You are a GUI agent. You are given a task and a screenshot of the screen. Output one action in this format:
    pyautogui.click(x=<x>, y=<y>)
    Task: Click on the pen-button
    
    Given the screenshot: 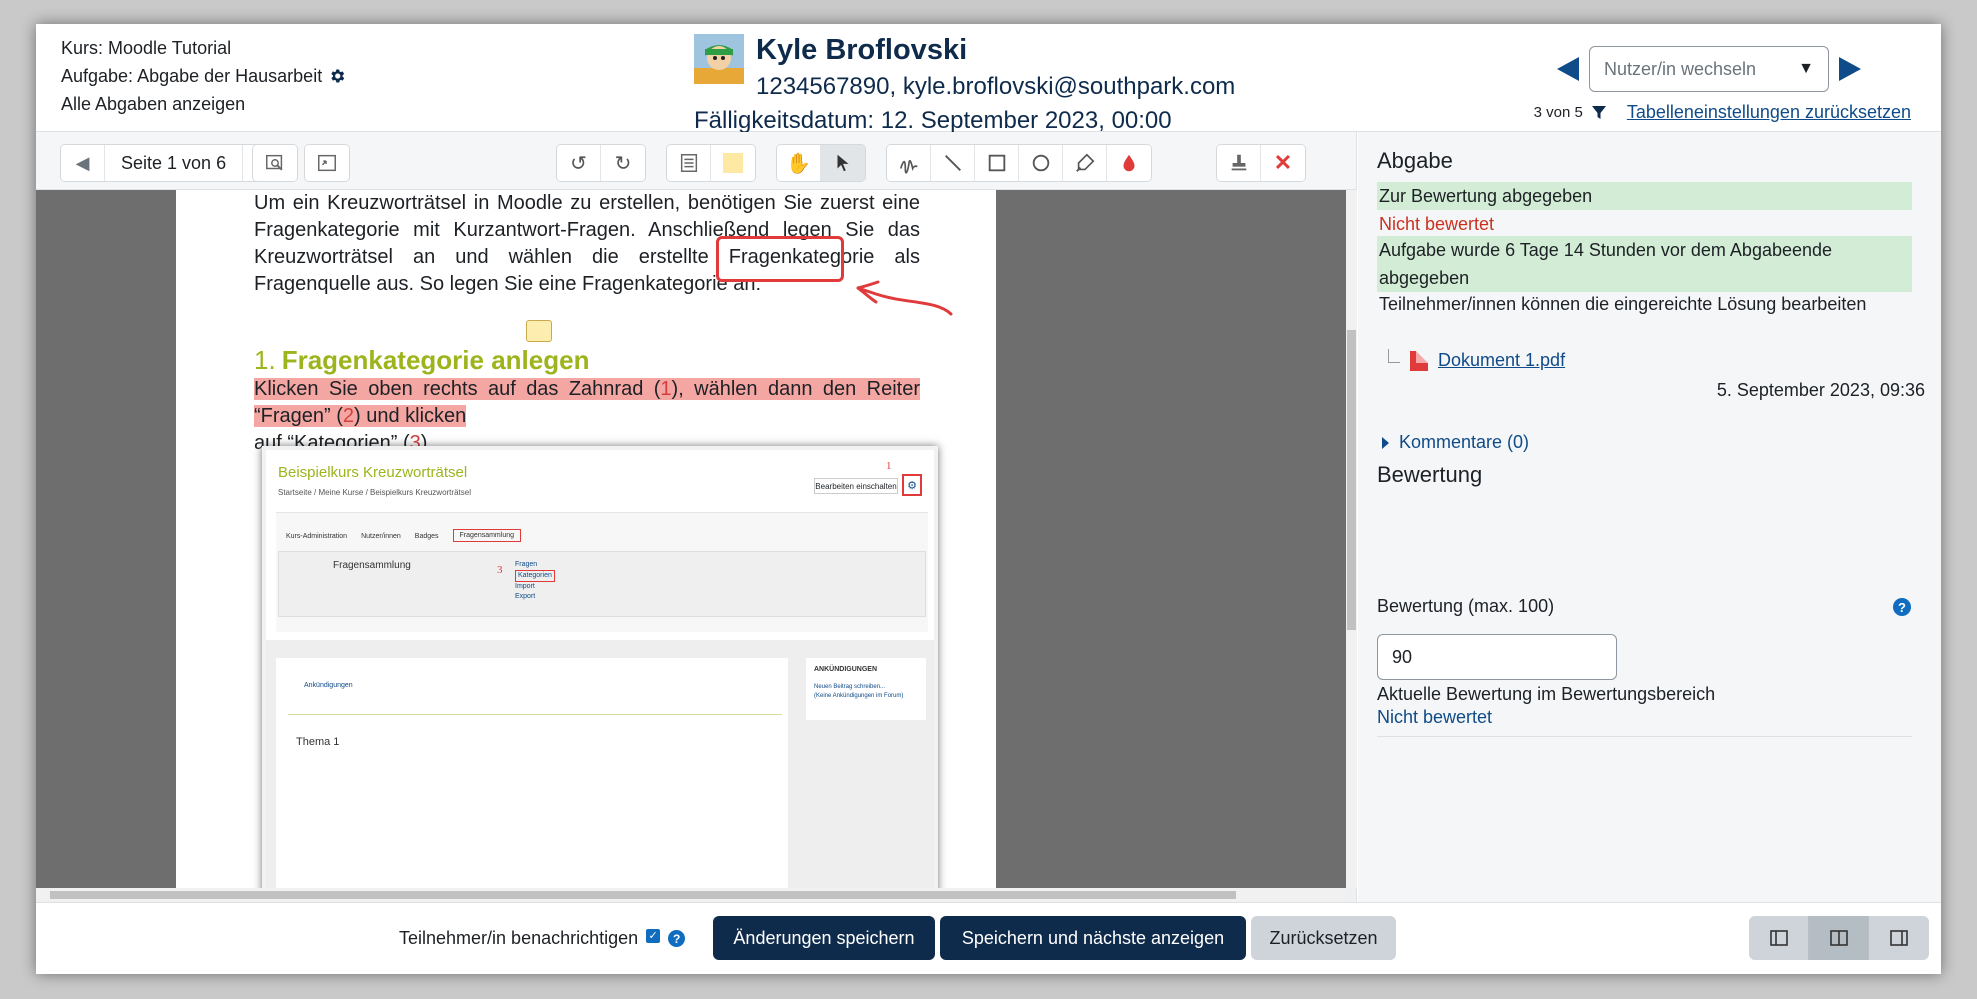 What is the action you would take?
    pyautogui.click(x=909, y=163)
    